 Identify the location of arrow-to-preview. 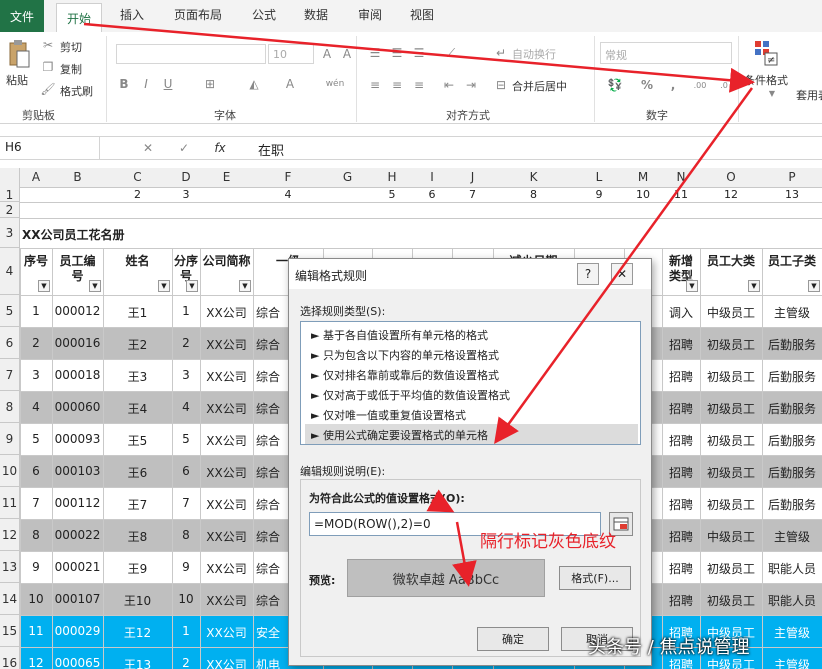
(464, 554).